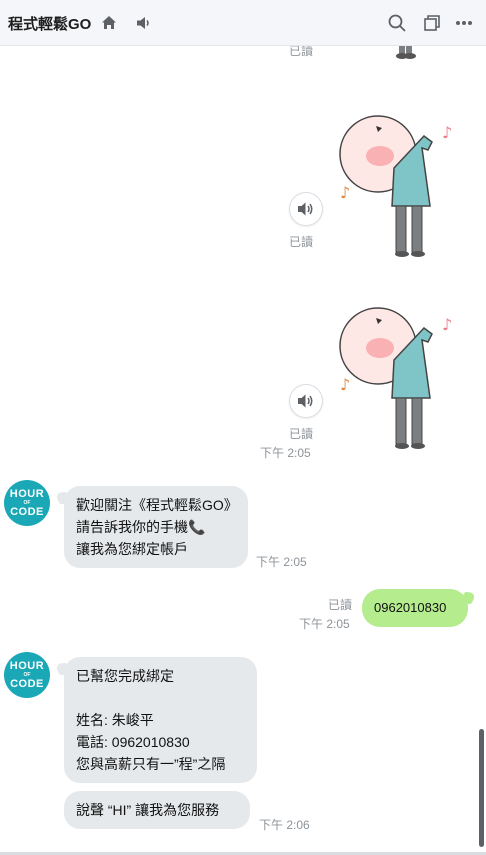 This screenshot has height=855, width=486. What do you see at coordinates (410, 607) in the screenshot?
I see `message-text: 0962010830` at bounding box center [410, 607].